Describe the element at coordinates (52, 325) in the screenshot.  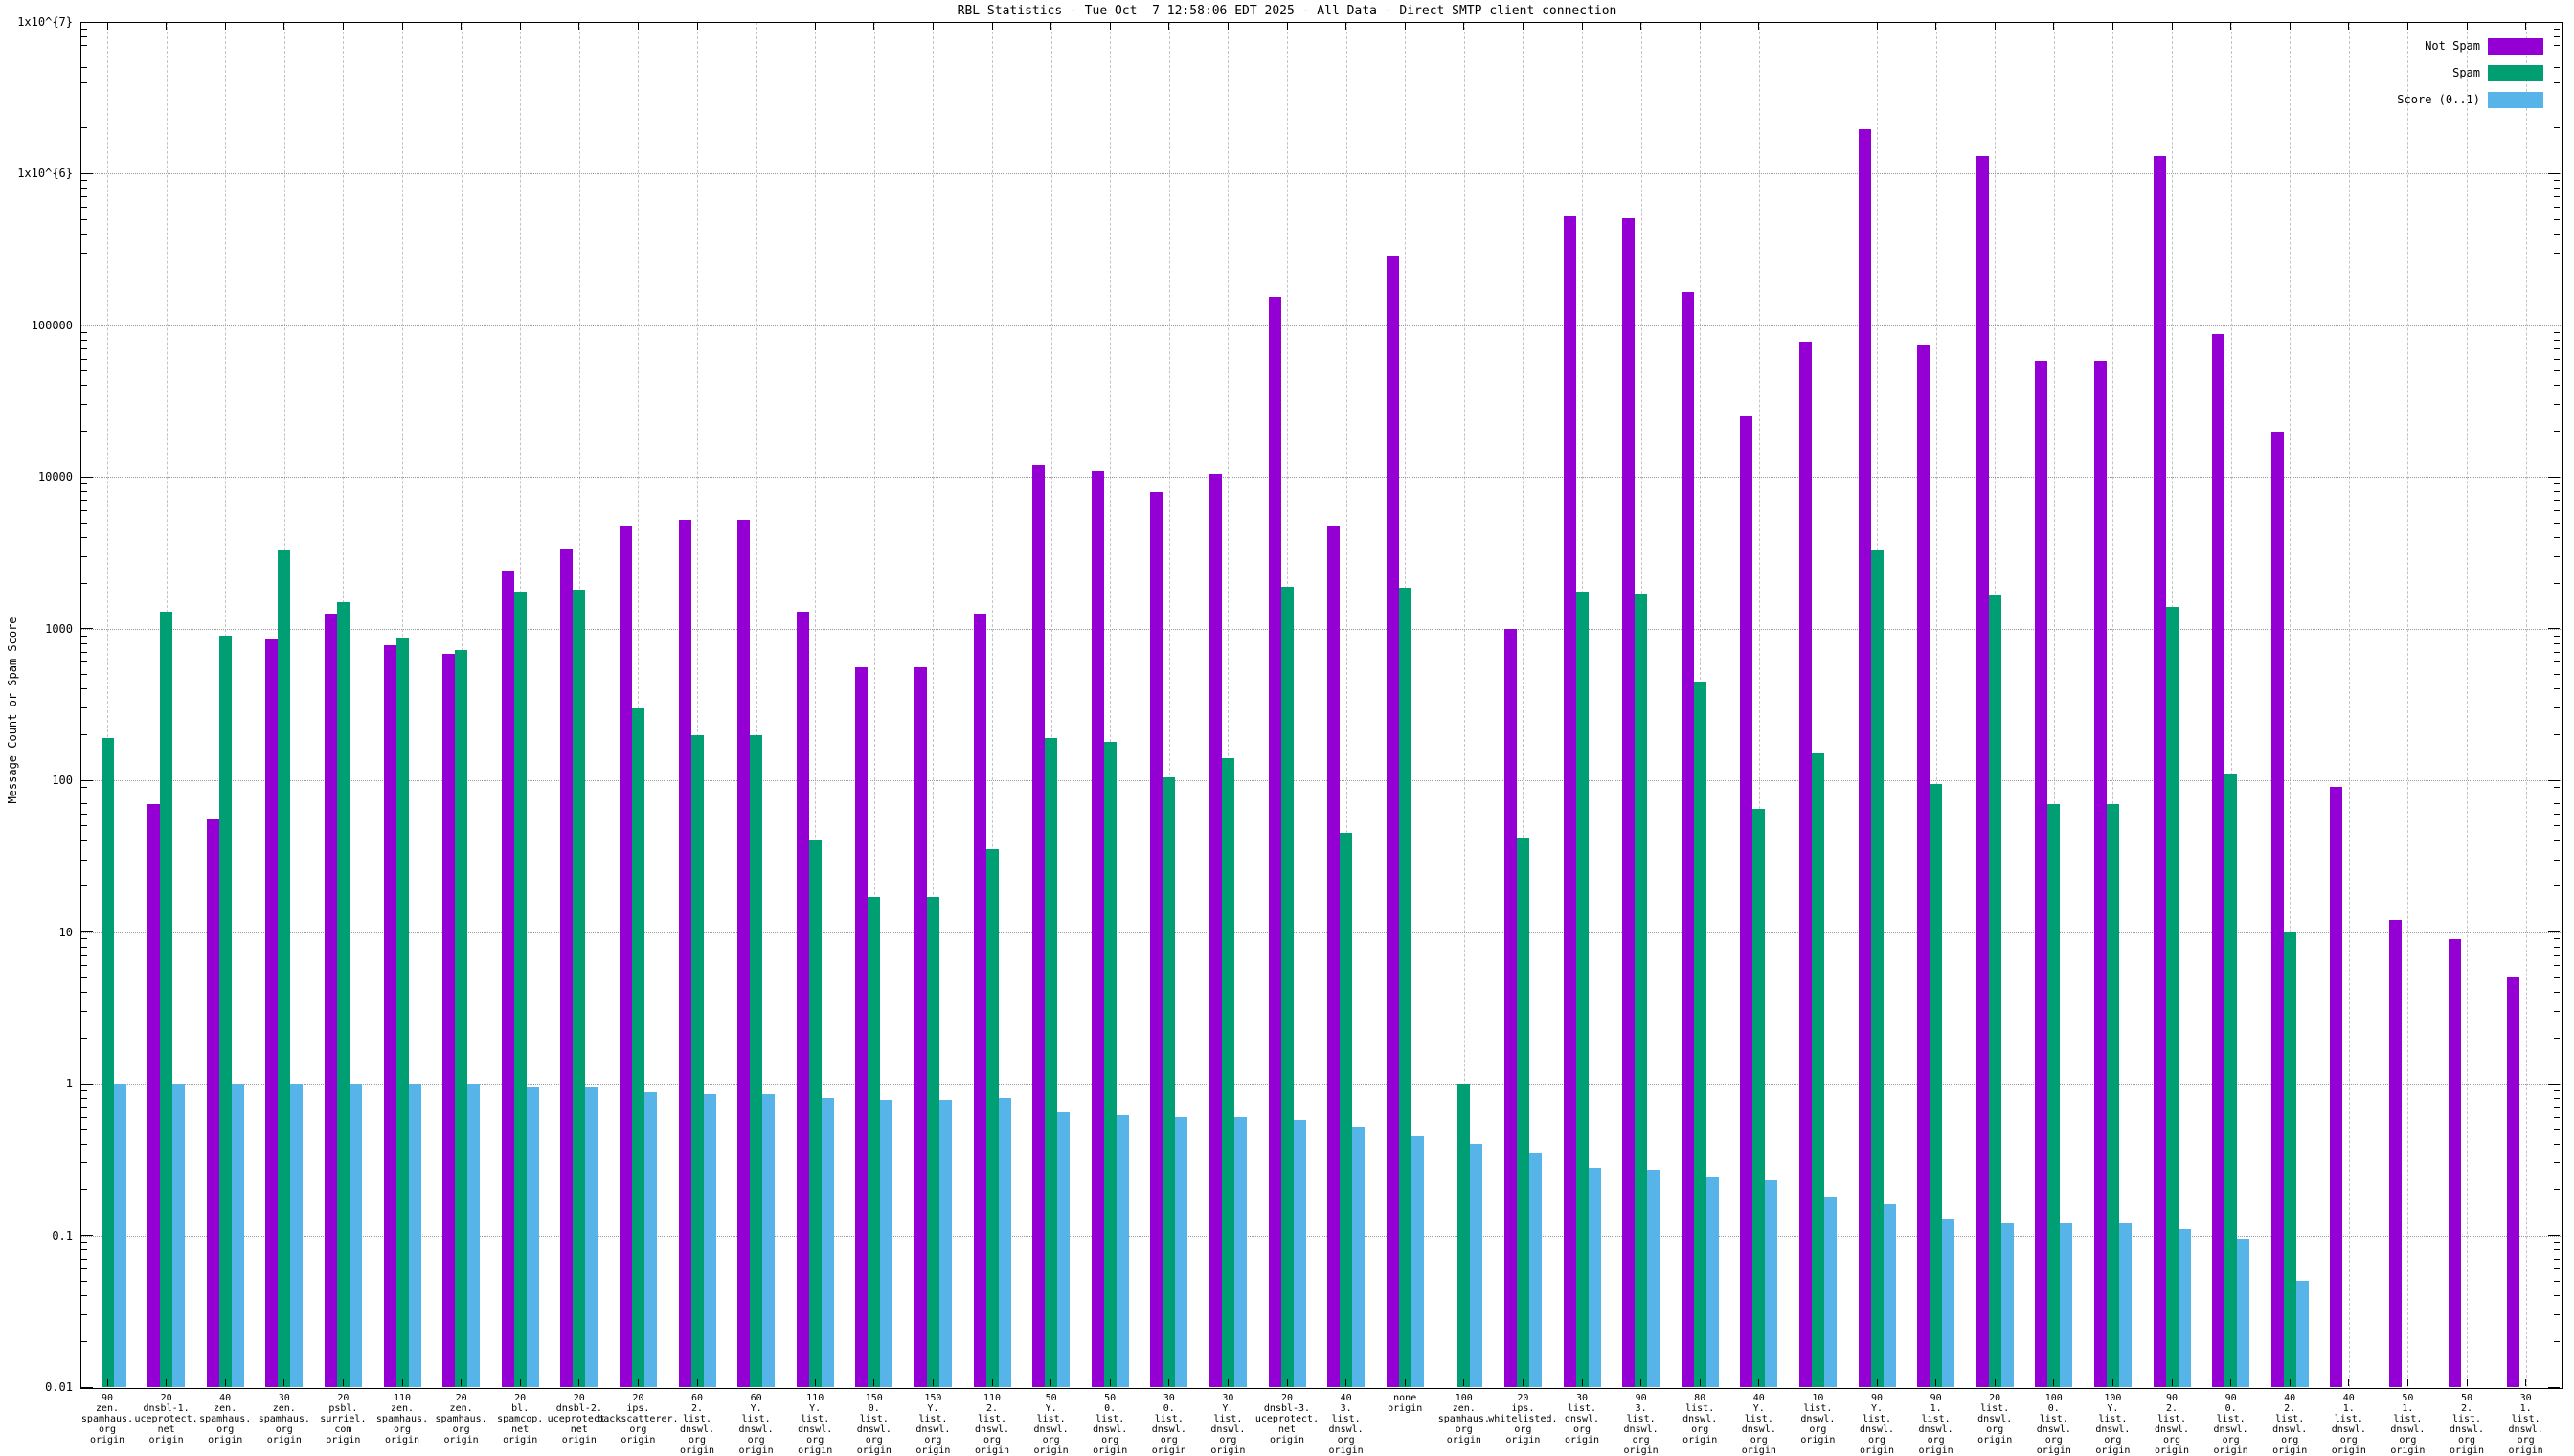
I see `y-tick-label: 100000` at that location.